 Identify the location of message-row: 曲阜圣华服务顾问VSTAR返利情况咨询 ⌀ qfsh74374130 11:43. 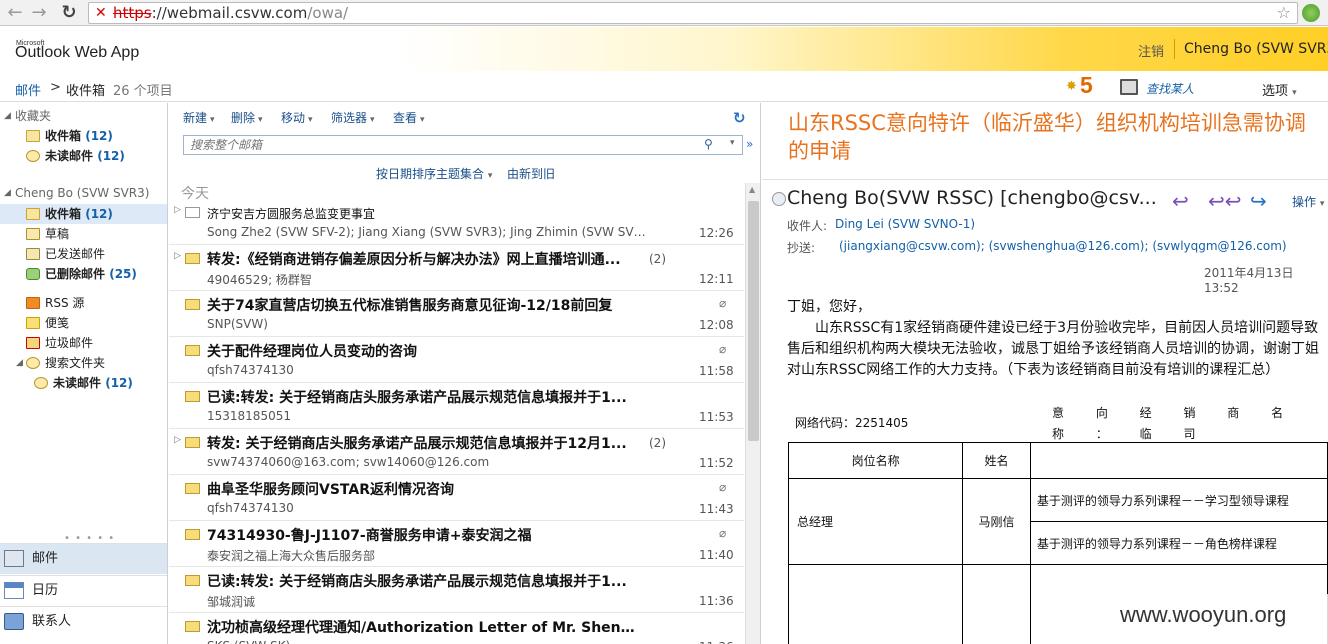
(456, 498).